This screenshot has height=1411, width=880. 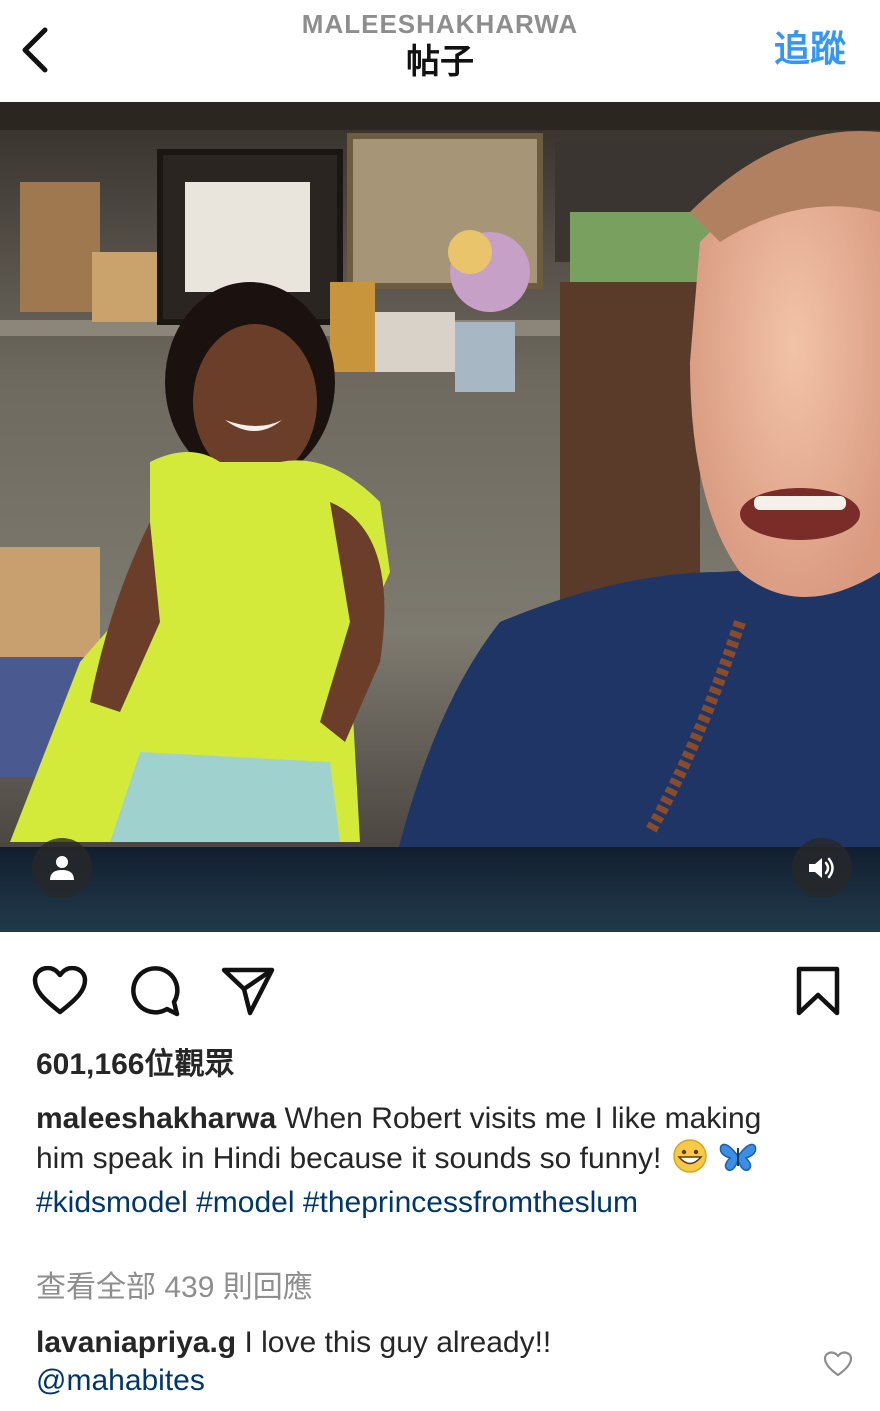 I want to click on view-all-comments-link: 查看全部 439 則回應, so click(x=174, y=1288).